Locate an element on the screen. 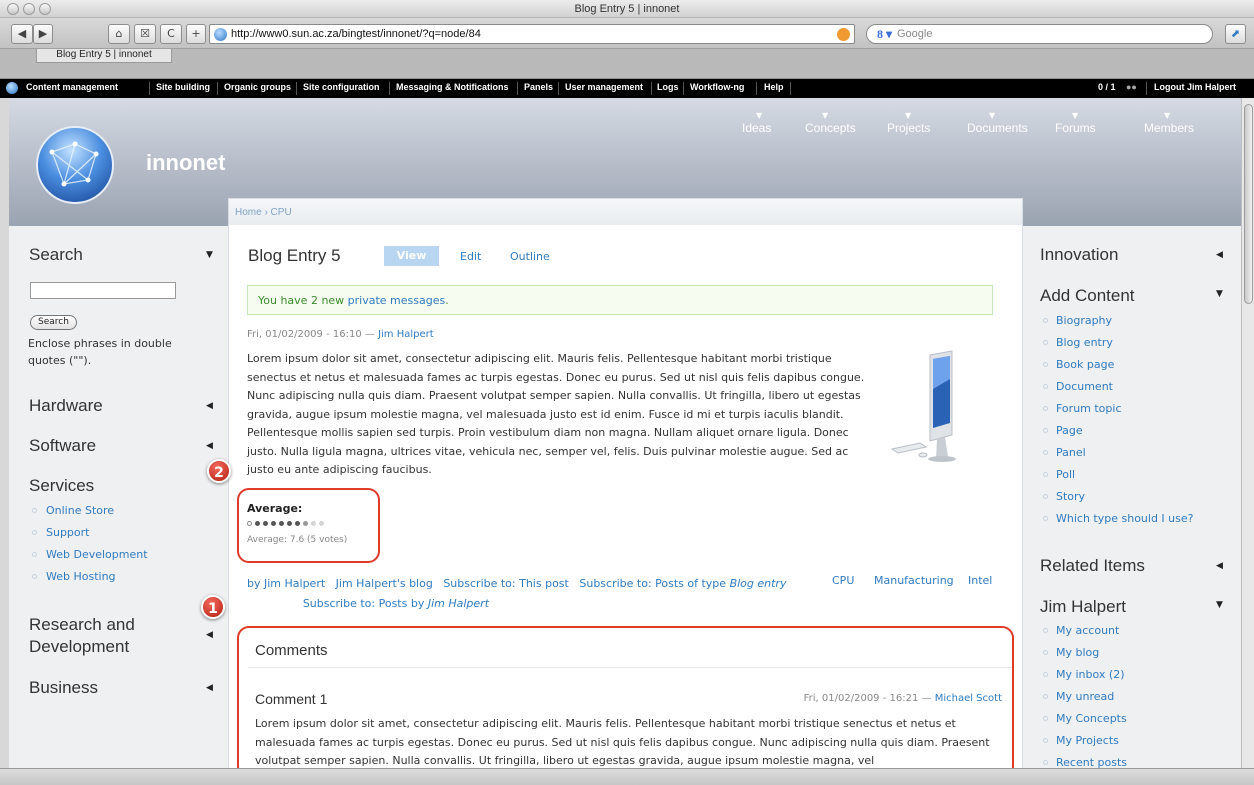 Image resolution: width=1254 pixels, height=785 pixels. innovation-block-title: Innovation is located at coordinates (1079, 255).